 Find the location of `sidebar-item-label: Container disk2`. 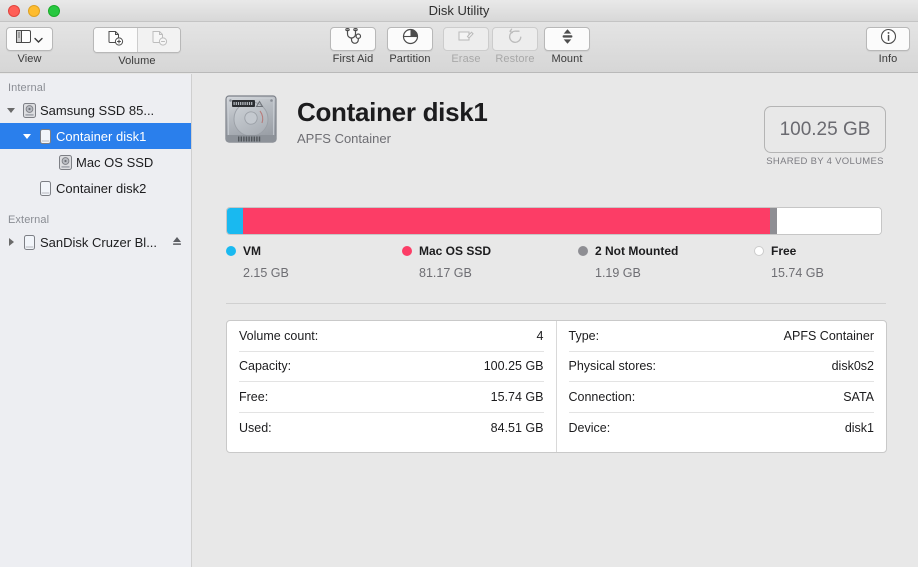

sidebar-item-label: Container disk2 is located at coordinates (101, 188).